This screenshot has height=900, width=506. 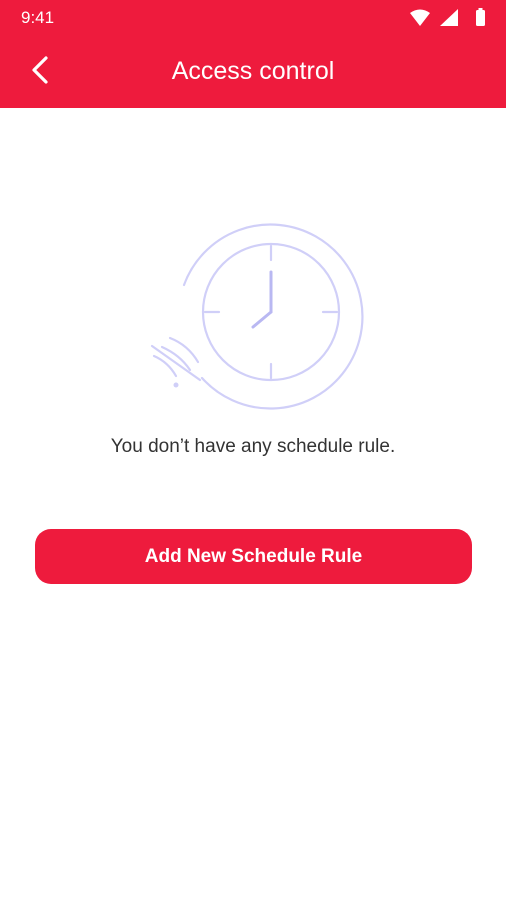 I want to click on status-icons, so click(x=450, y=18).